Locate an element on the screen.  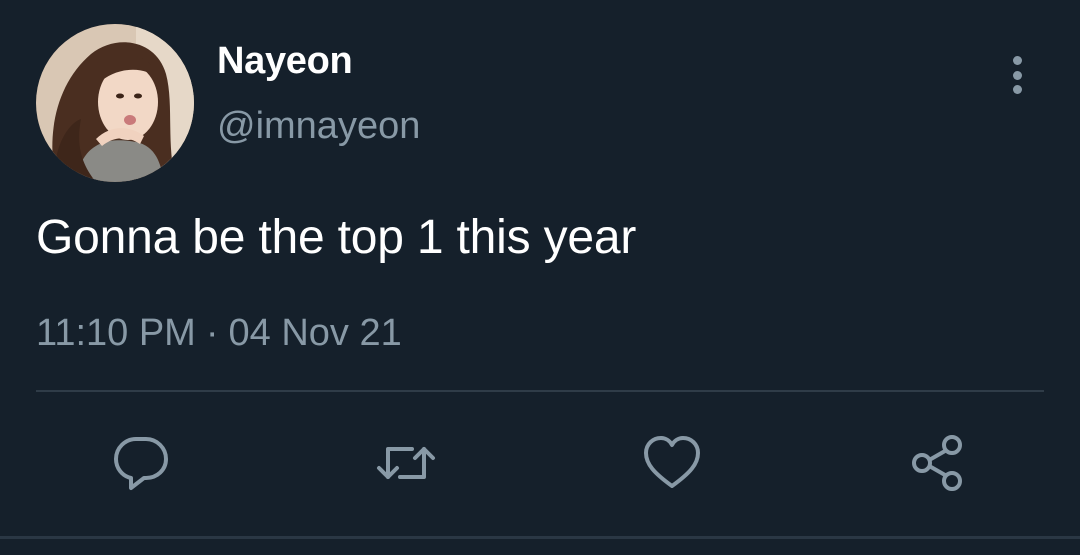
tweet-date: 04 Nov 21 is located at coordinates (315, 333).